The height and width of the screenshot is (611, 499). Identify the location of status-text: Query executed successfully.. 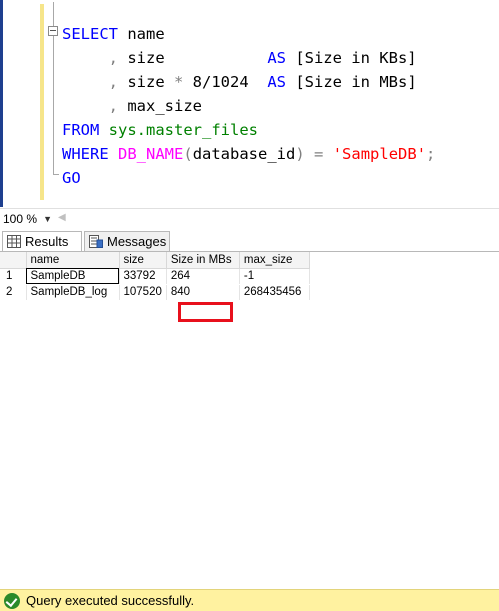
(110, 600).